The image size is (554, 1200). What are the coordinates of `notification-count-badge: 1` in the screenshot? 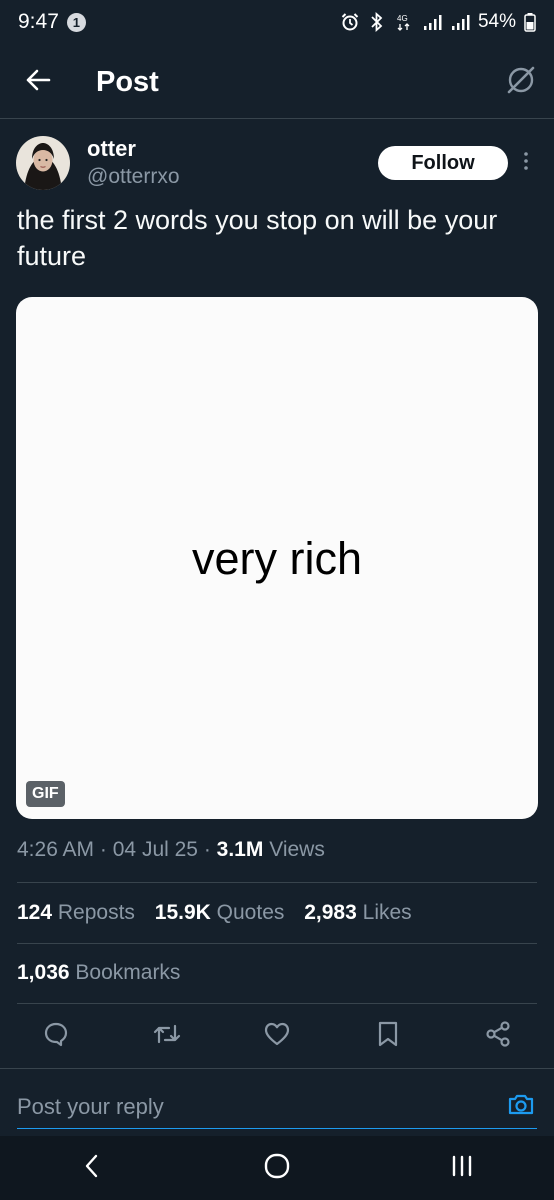 It's located at (76, 22).